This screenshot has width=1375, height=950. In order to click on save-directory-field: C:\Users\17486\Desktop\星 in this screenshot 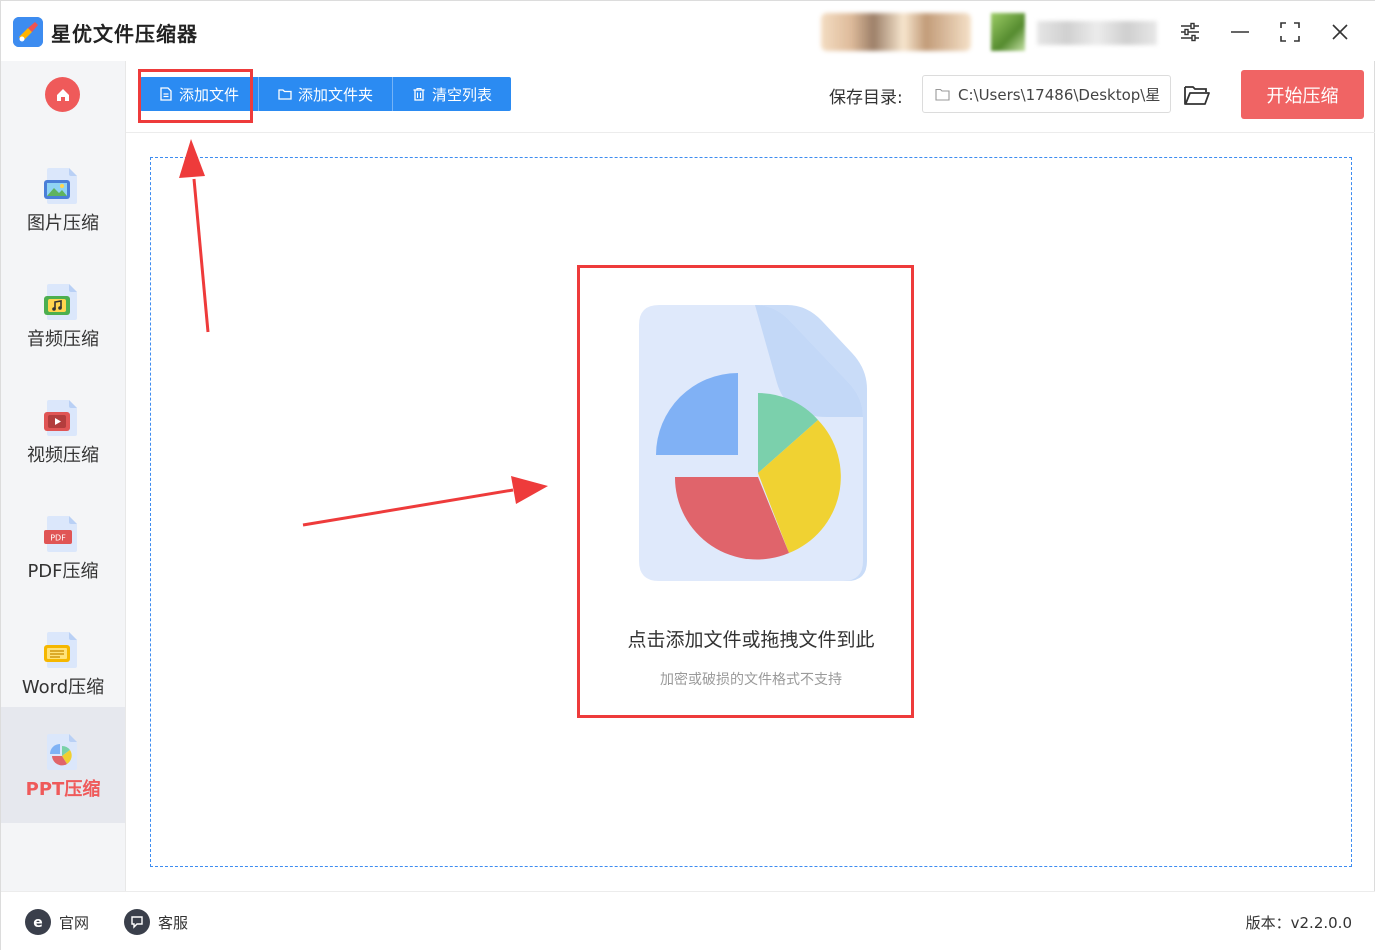, I will do `click(1046, 94)`.